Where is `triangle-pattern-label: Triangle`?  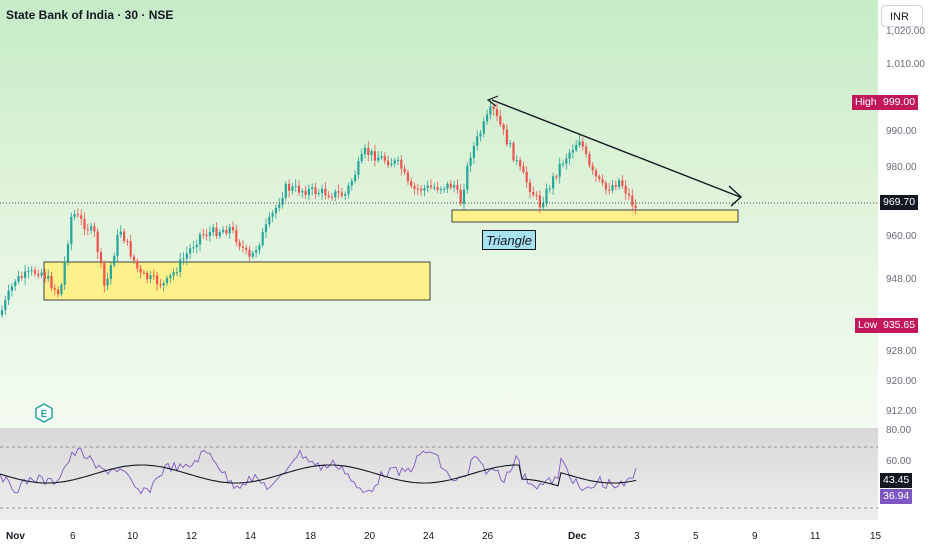
triangle-pattern-label: Triangle is located at coordinates (509, 240).